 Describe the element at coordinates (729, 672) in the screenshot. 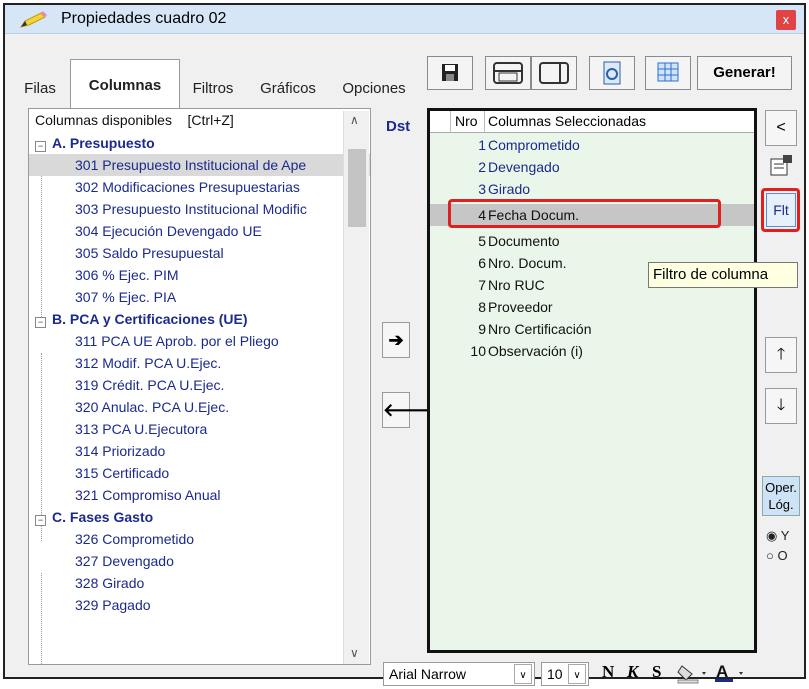

I see `font-color-icon: A` at that location.